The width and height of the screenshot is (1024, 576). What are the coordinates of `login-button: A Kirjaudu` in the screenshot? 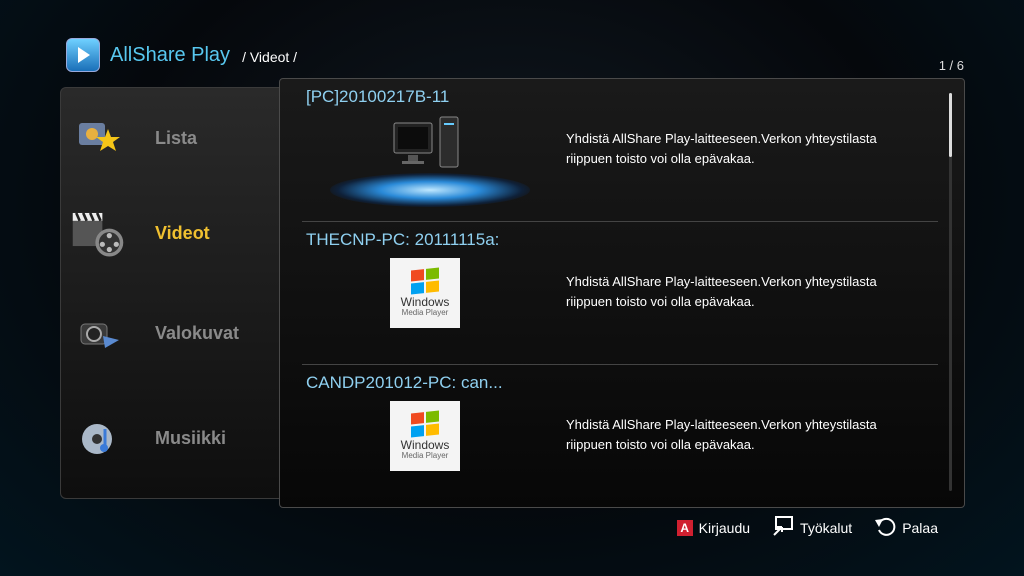 It's located at (713, 527).